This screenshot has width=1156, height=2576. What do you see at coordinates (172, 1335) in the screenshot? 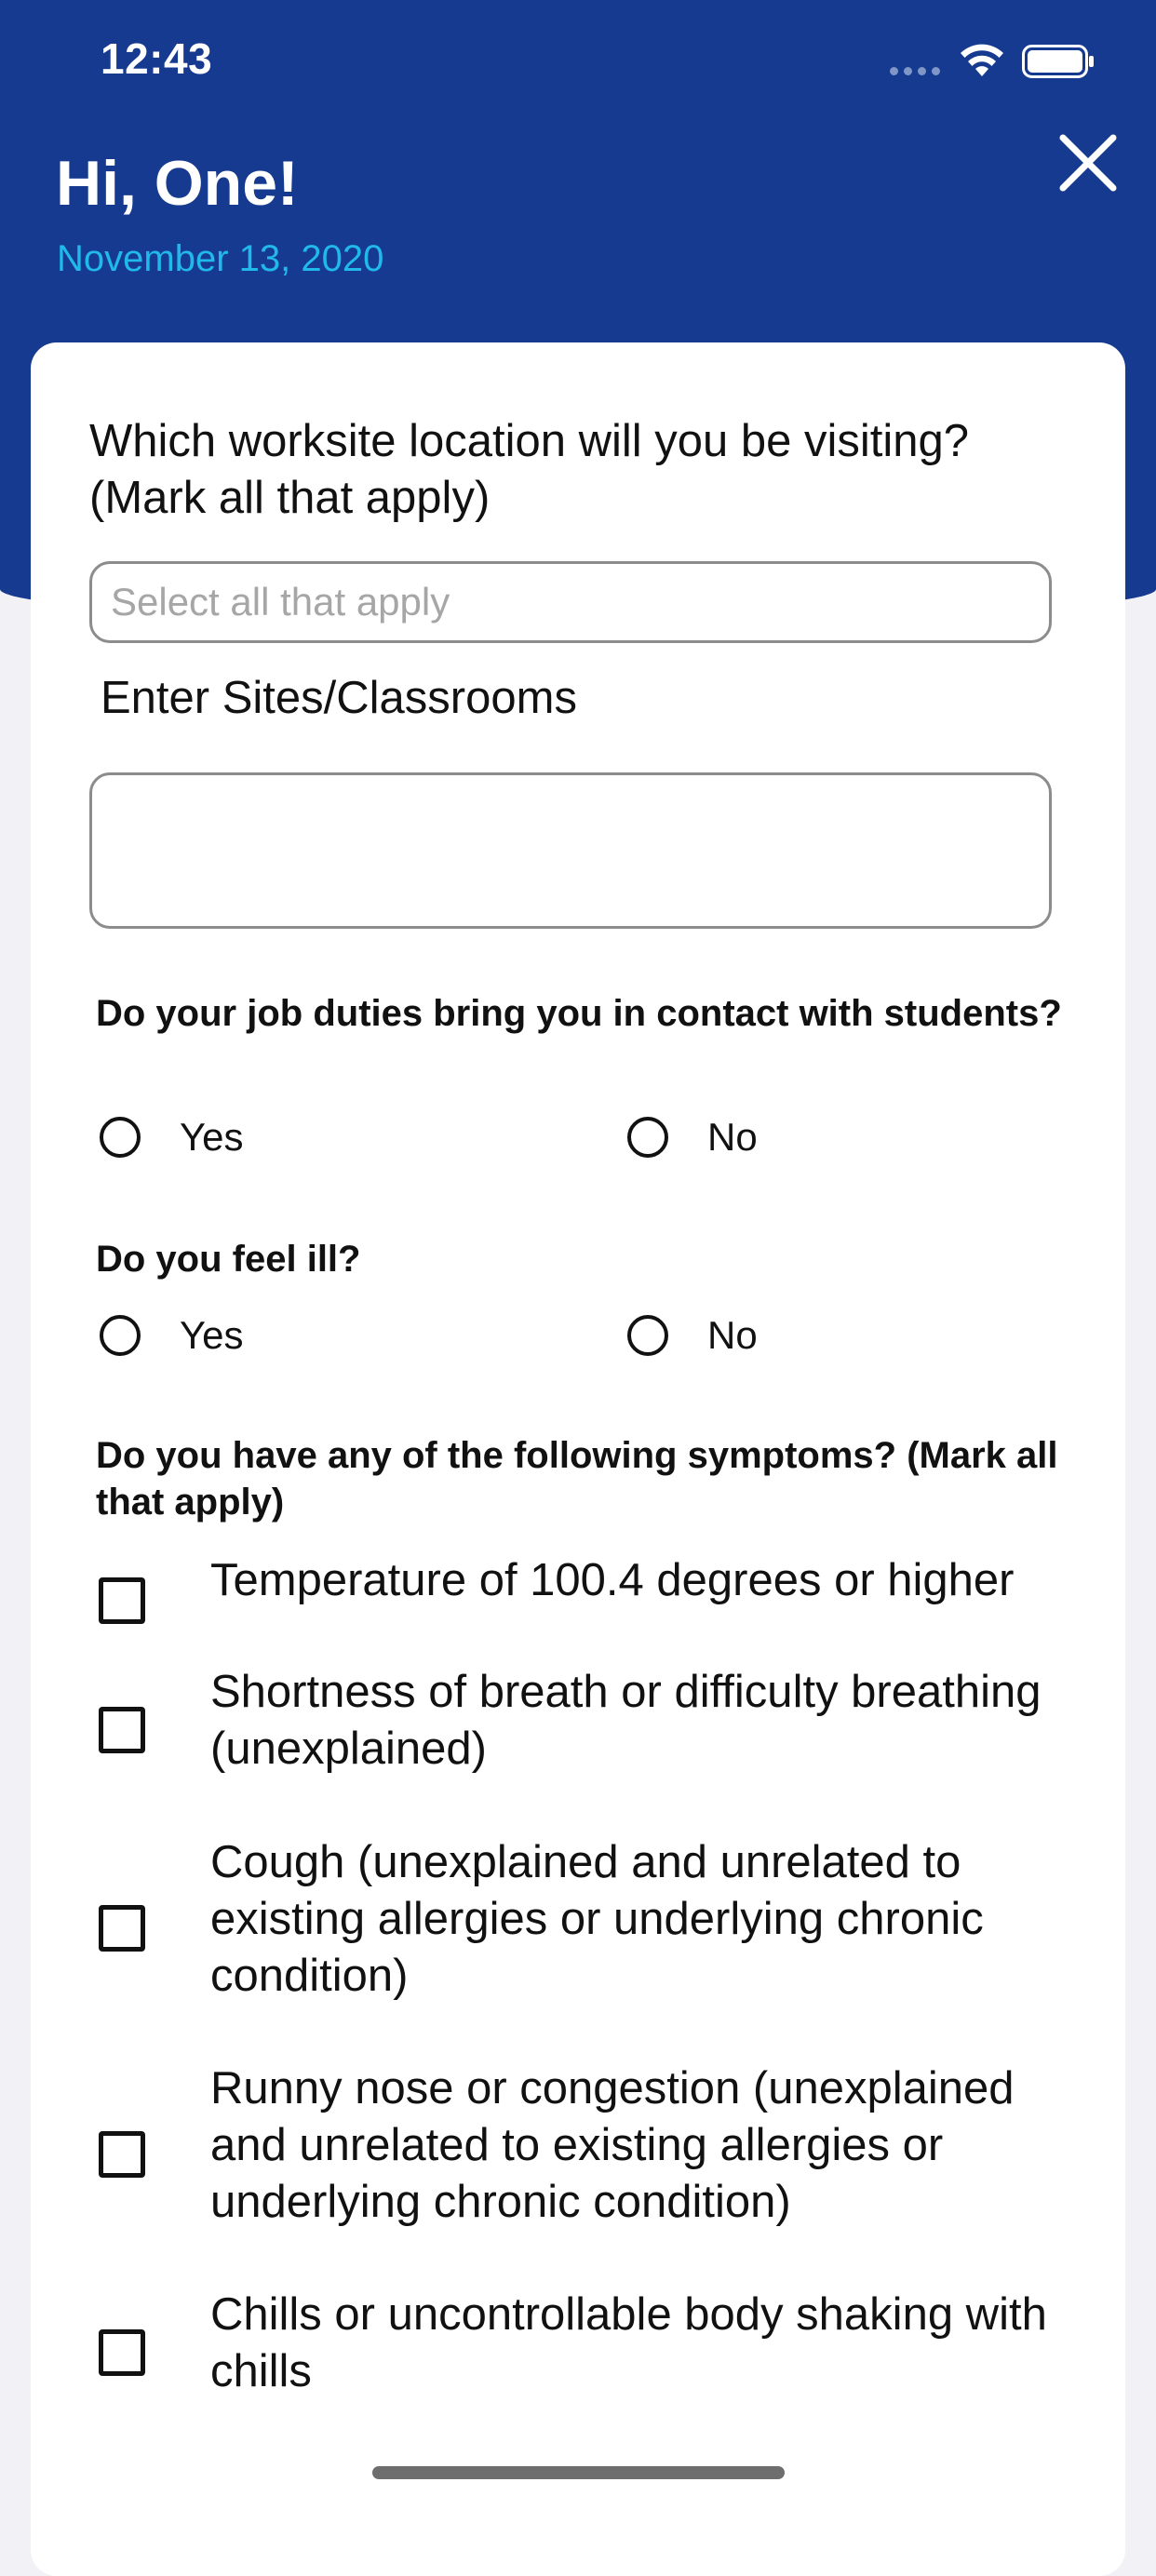
I see `ill-yes-radio: Yes` at bounding box center [172, 1335].